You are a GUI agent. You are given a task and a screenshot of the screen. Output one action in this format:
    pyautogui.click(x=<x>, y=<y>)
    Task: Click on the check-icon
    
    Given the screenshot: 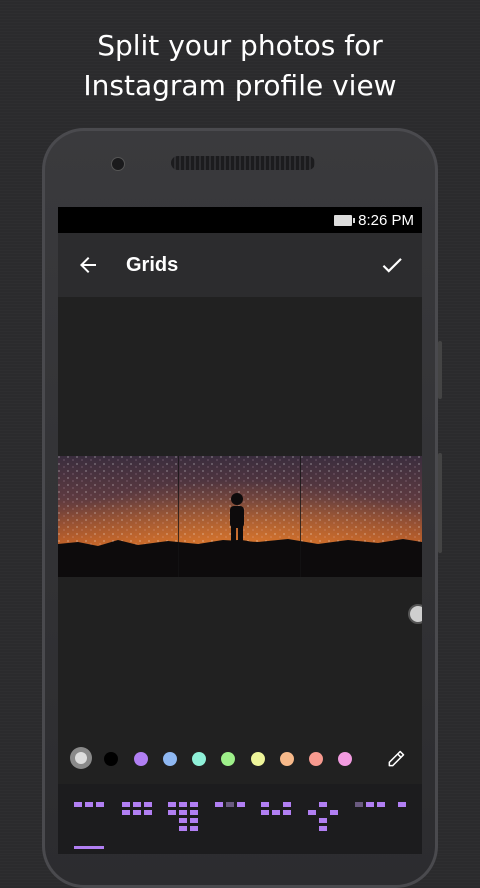 What is the action you would take?
    pyautogui.click(x=392, y=265)
    